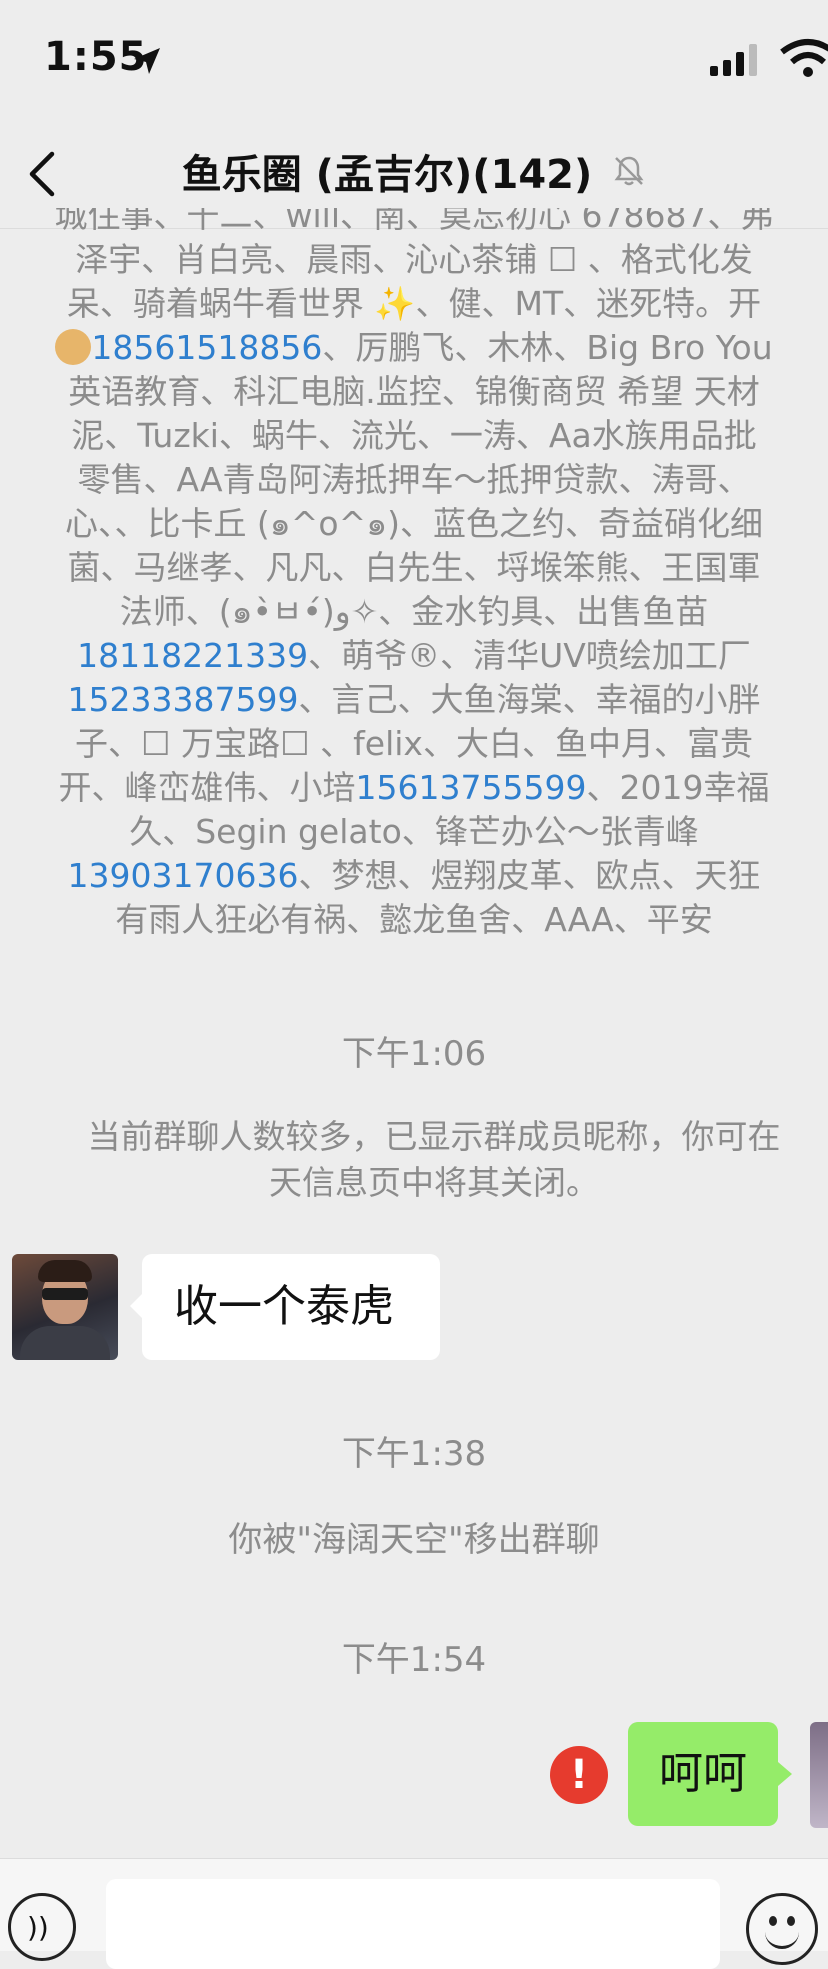 Image resolution: width=828 pixels, height=1969 pixels. I want to click on timestamp: 下午1:54, so click(414, 1660).